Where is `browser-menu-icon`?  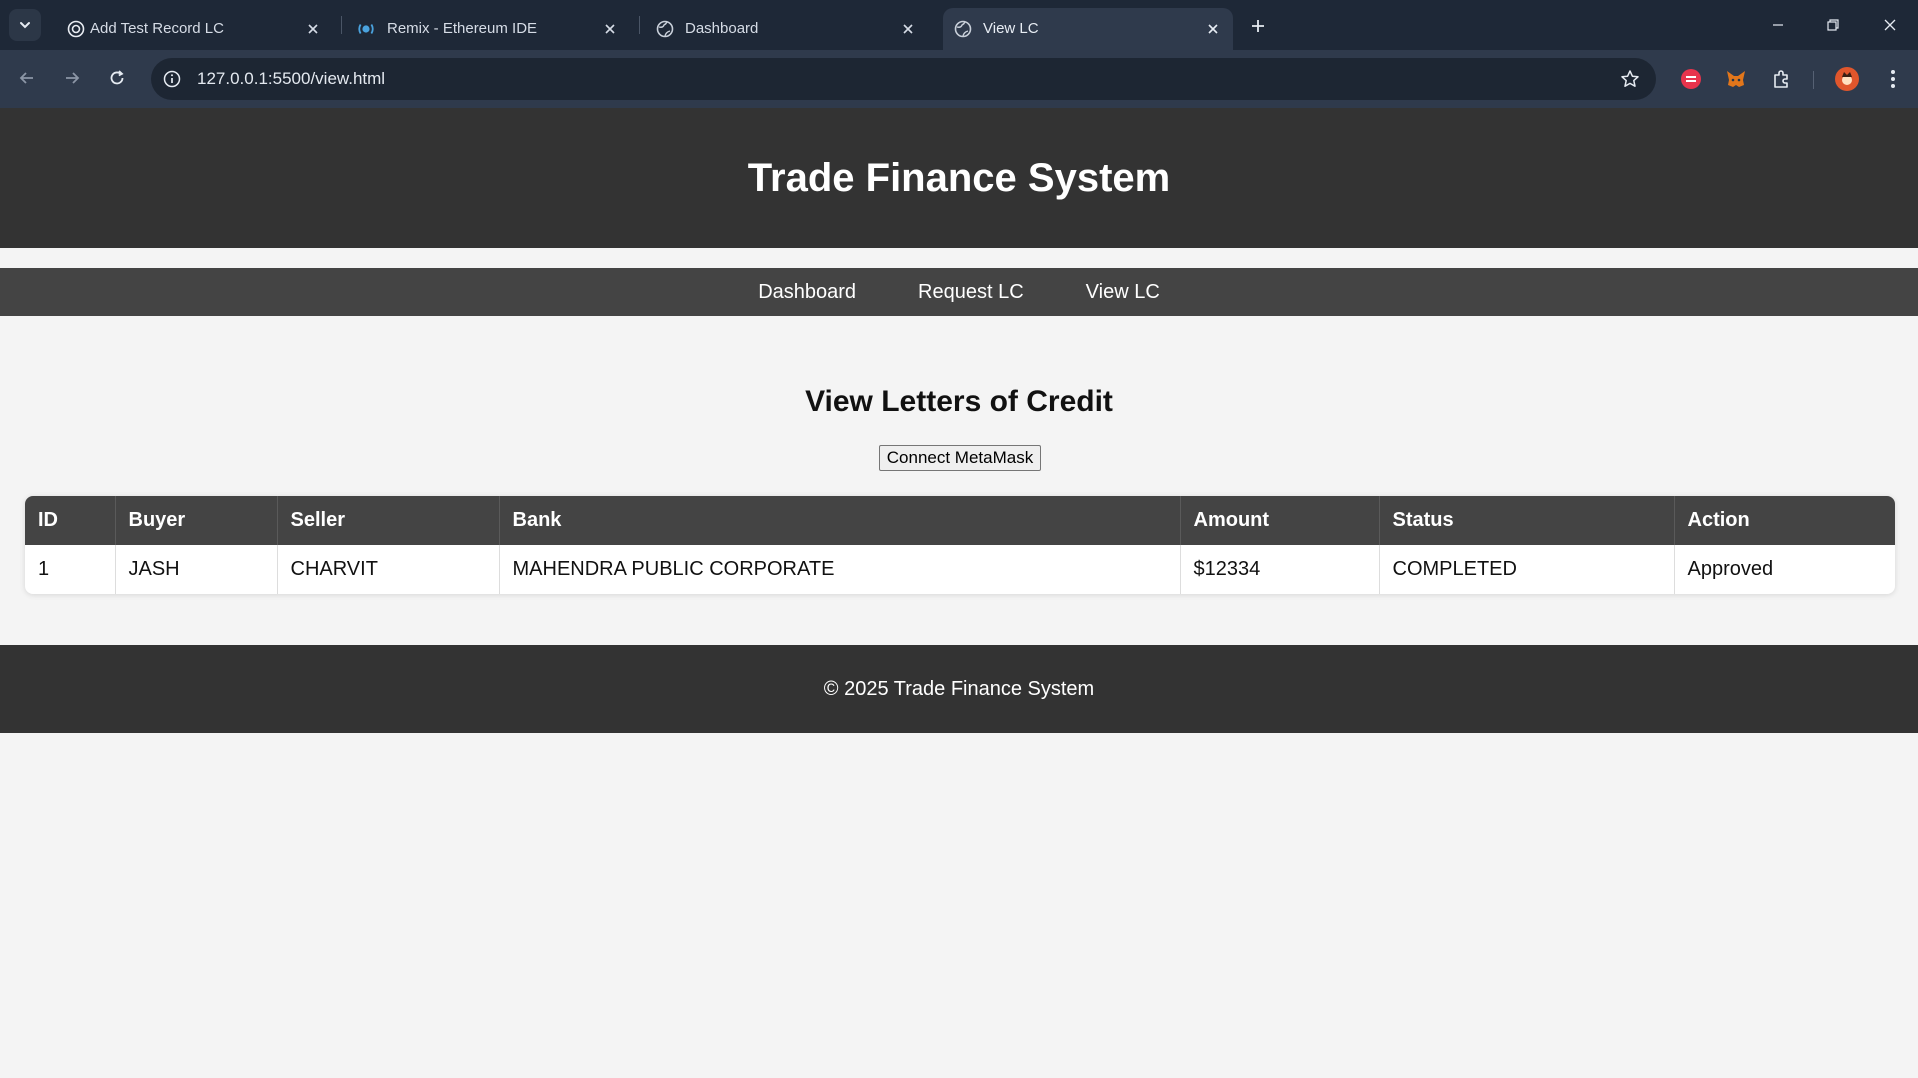 browser-menu-icon is located at coordinates (1893, 79).